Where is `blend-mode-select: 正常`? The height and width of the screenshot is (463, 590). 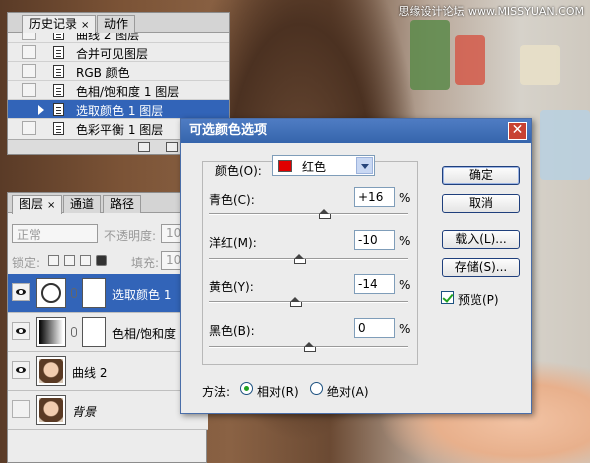
blend-mode-select: 正常 is located at coordinates (55, 233).